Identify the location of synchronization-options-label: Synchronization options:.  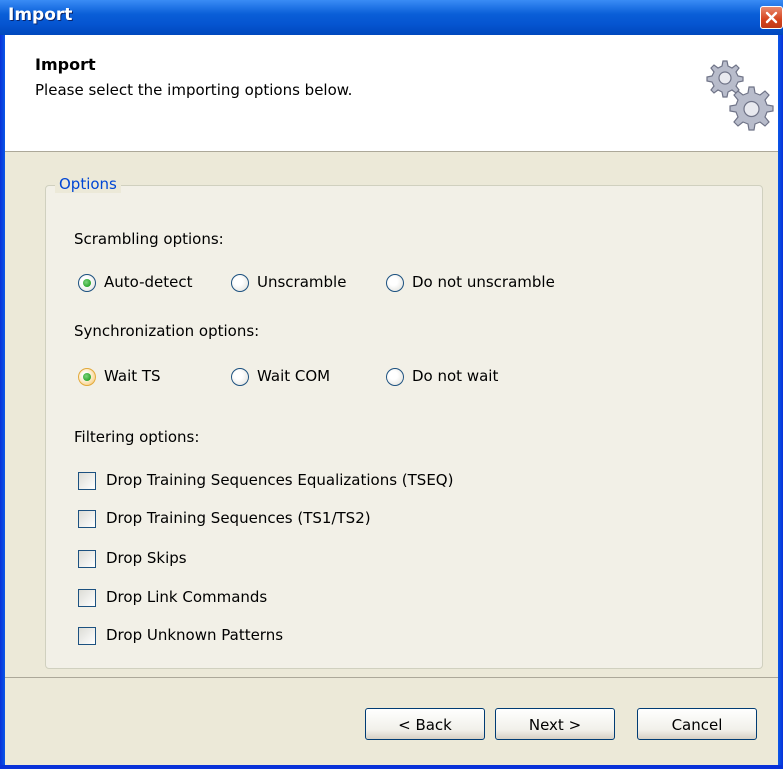
(167, 331).